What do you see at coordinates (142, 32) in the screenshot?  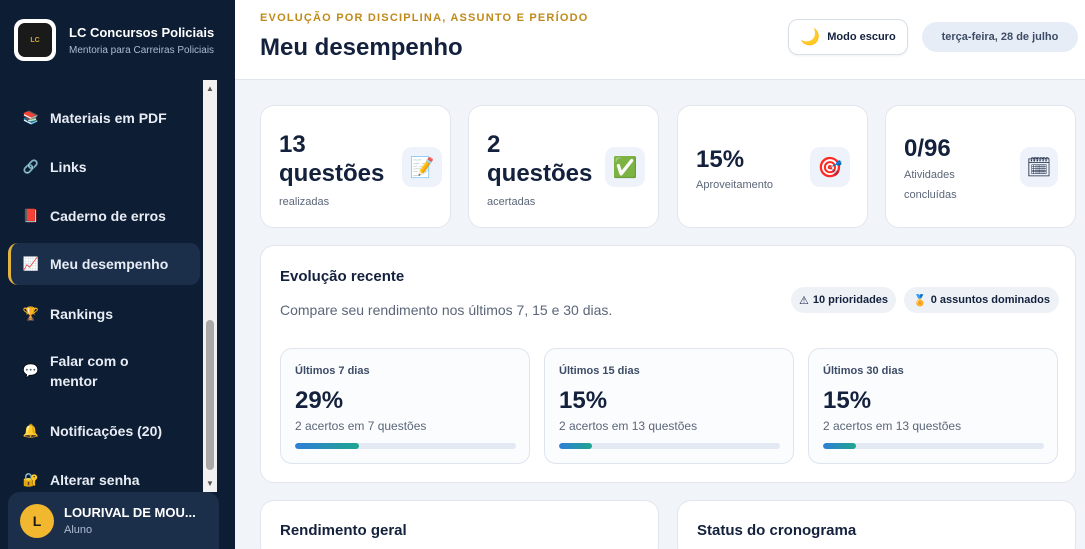 I see `brand-title: LC Concursos Policiais` at bounding box center [142, 32].